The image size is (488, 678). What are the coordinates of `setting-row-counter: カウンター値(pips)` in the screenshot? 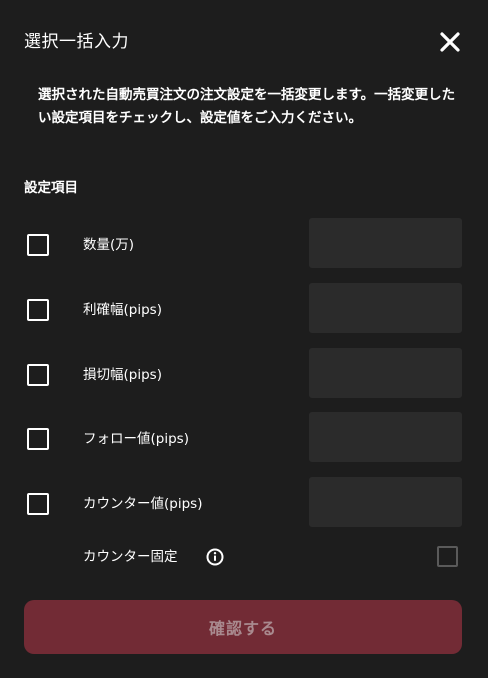 It's located at (244, 502).